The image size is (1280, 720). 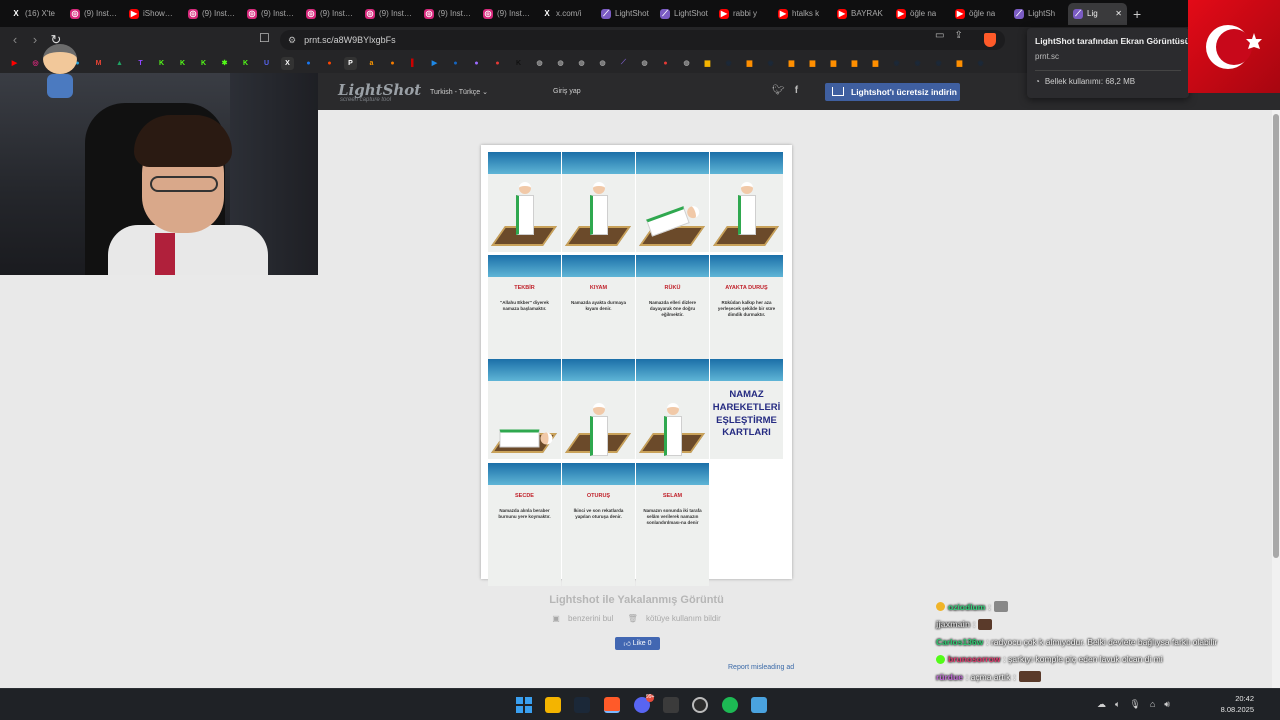 I want to click on twitch-icon: T, so click(x=140, y=63).